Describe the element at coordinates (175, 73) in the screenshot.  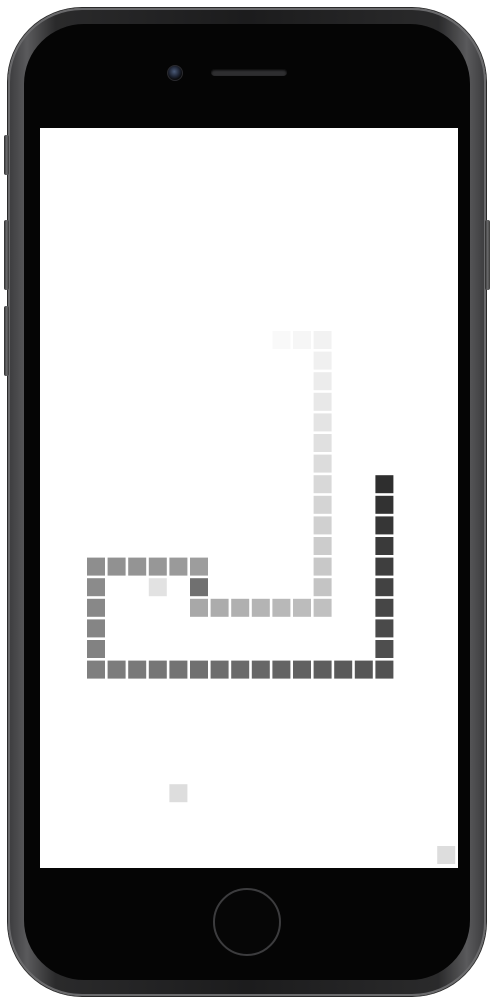
I see `front-camera-icon` at that location.